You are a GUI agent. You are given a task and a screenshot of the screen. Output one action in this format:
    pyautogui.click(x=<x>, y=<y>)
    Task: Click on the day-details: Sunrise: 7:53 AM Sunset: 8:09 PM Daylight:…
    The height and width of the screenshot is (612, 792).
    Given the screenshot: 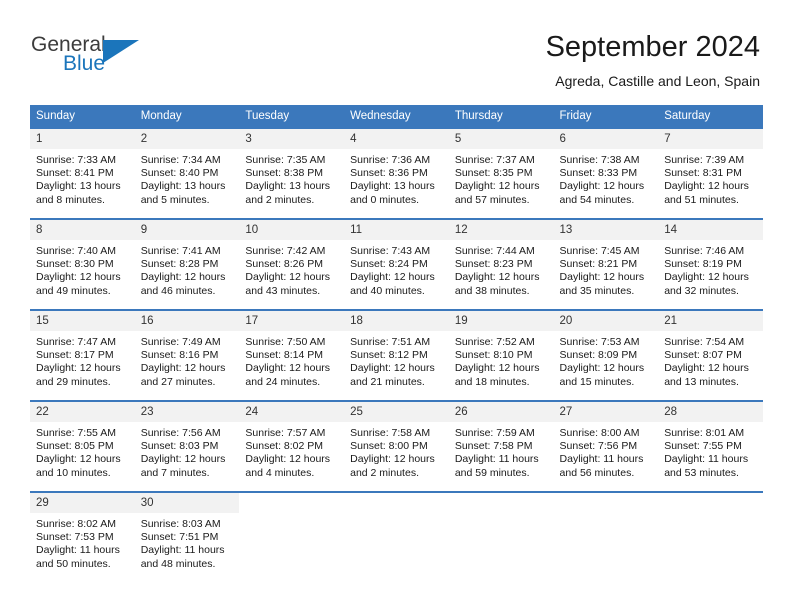 What is the action you would take?
    pyautogui.click(x=606, y=360)
    